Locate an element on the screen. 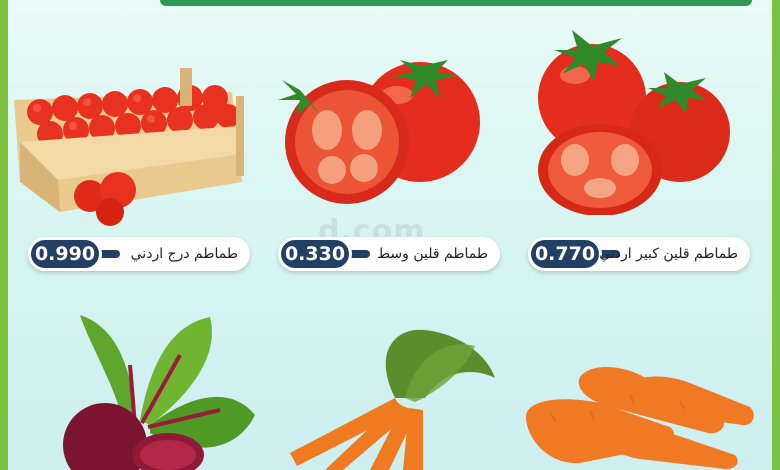 This screenshot has height=470, width=780. price-value: 0.330 is located at coordinates (315, 254).